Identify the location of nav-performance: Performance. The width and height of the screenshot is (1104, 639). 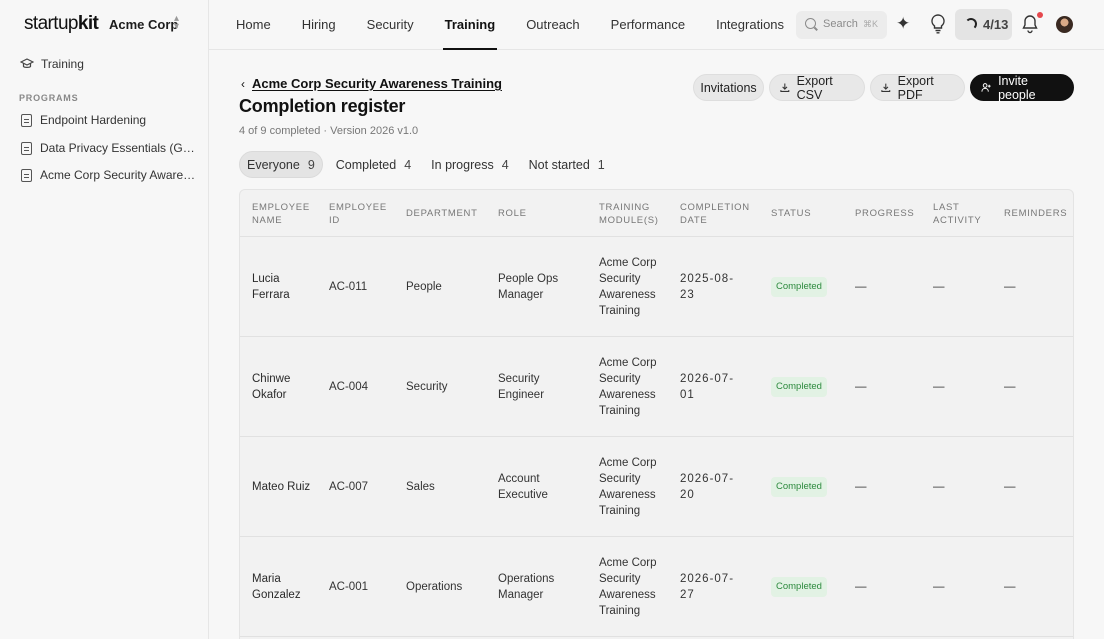
(648, 25).